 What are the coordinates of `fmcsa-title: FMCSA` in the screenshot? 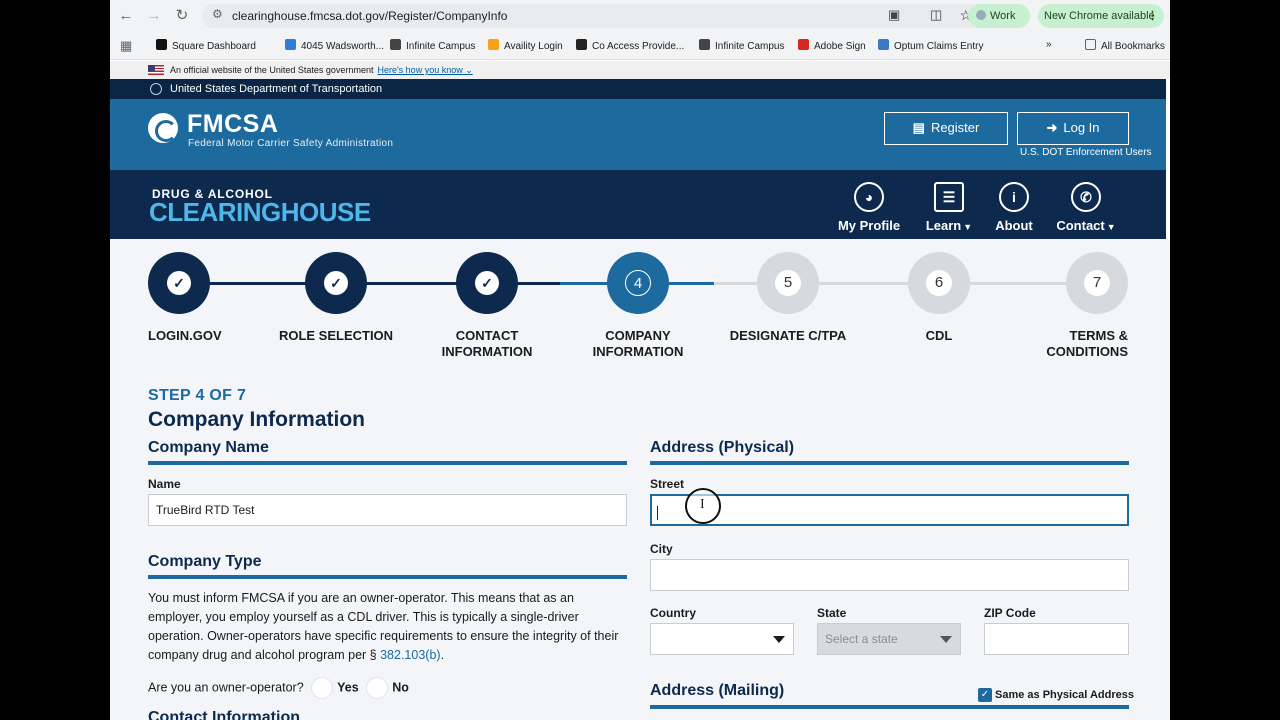 It's located at (232, 124).